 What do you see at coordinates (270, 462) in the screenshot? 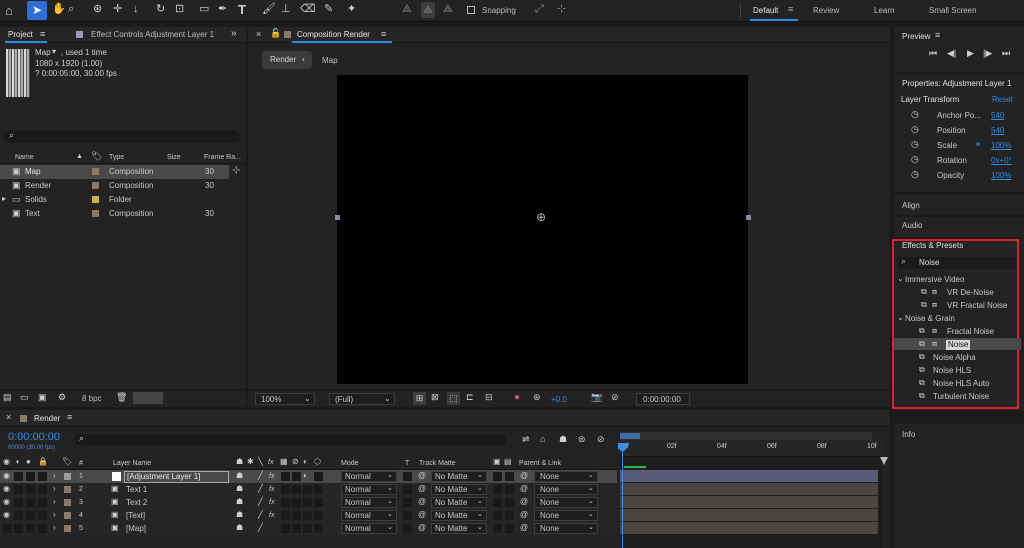
I see `fx-switch-icon: fx` at bounding box center [270, 462].